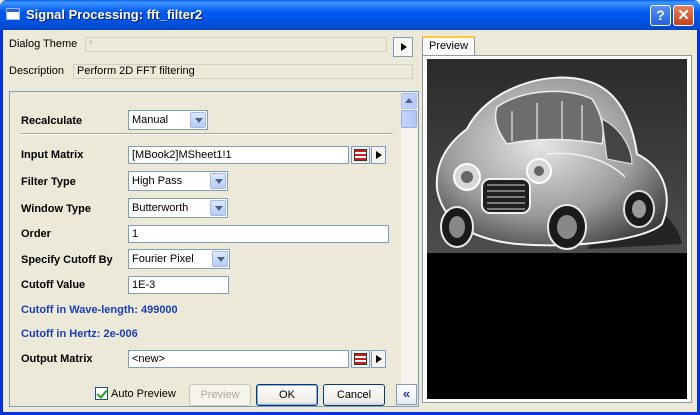 This screenshot has height=415, width=700. I want to click on output-matrix-field: <new>, so click(238, 359).